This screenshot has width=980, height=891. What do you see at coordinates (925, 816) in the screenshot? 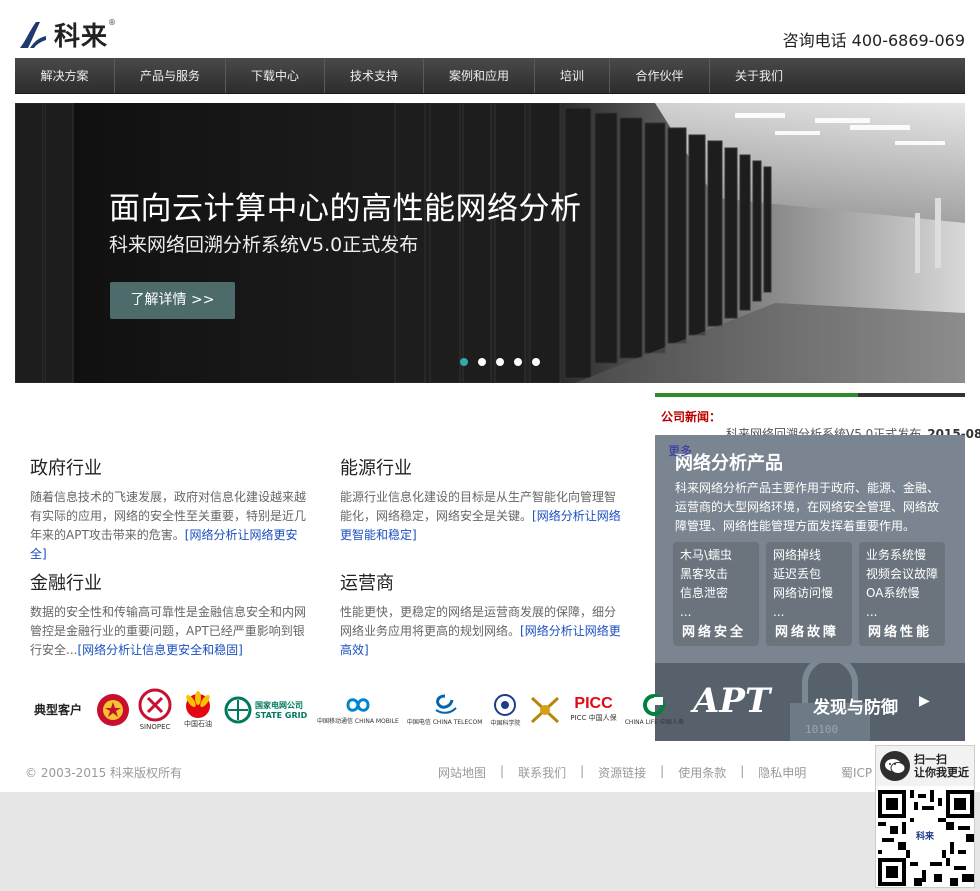
I see `qr-widget: 扫一扫 让你我更近 科来` at bounding box center [925, 816].